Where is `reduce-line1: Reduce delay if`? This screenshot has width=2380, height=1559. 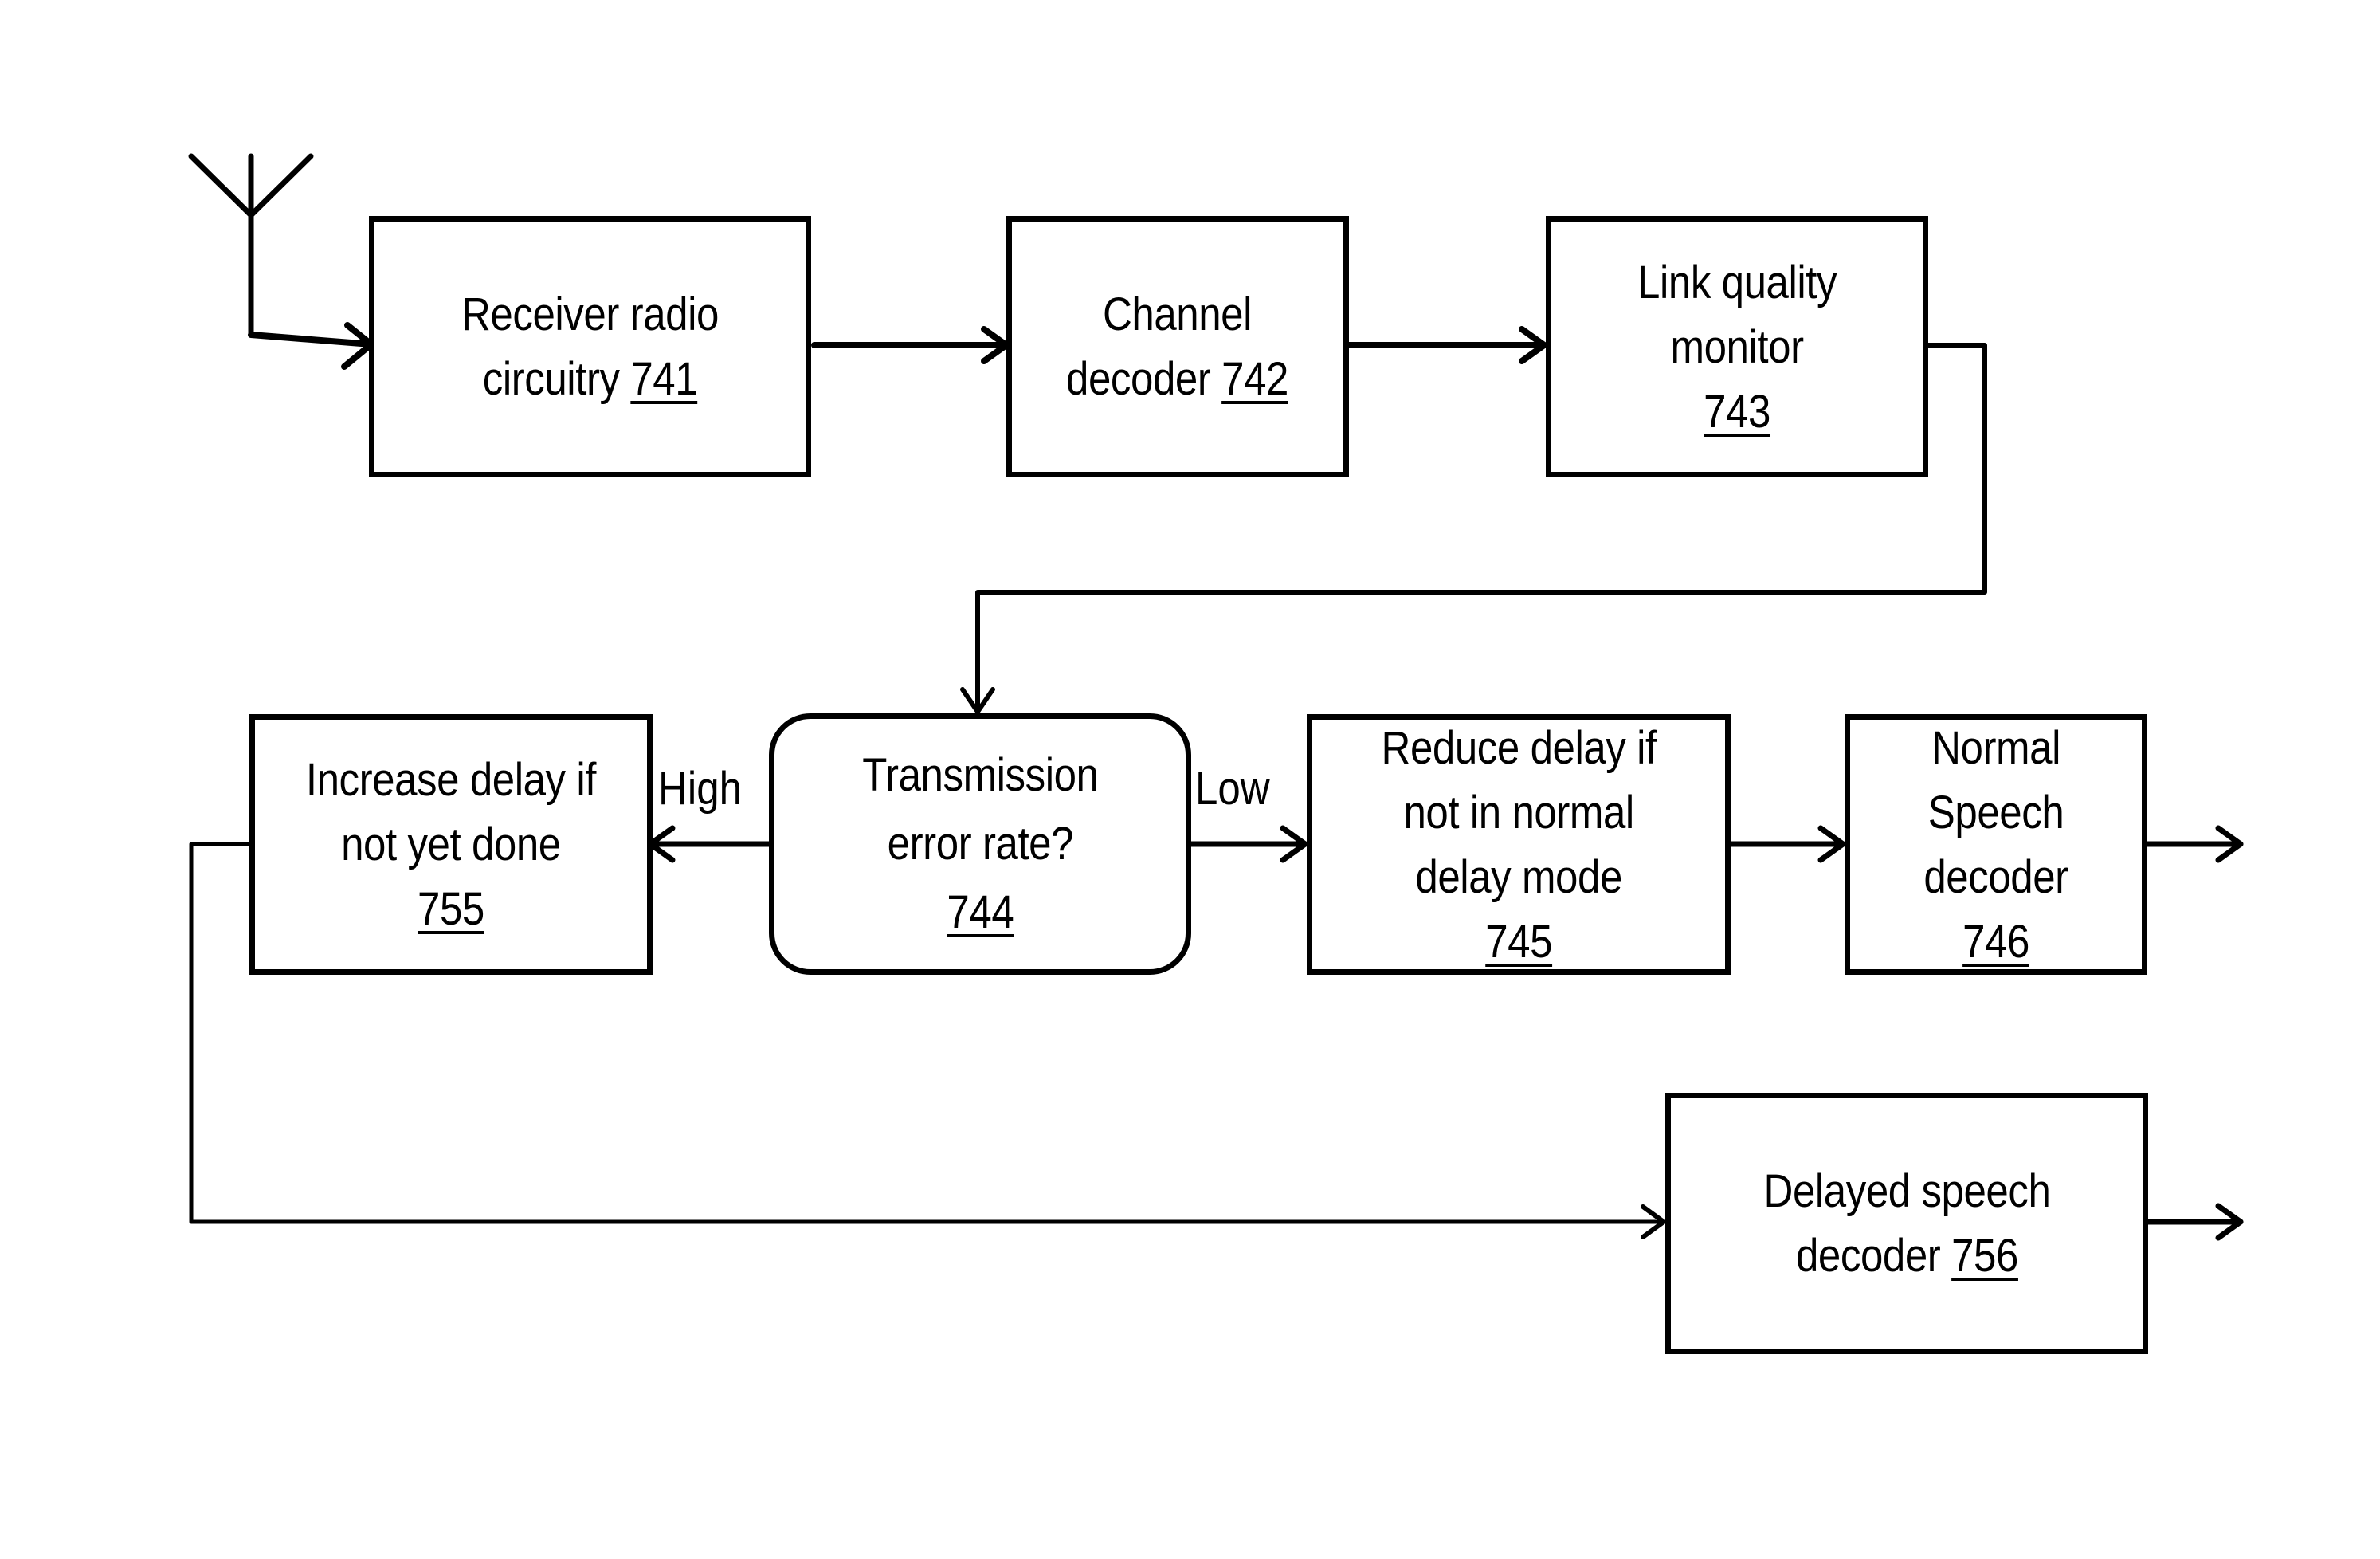 reduce-line1: Reduce delay if is located at coordinates (1519, 747).